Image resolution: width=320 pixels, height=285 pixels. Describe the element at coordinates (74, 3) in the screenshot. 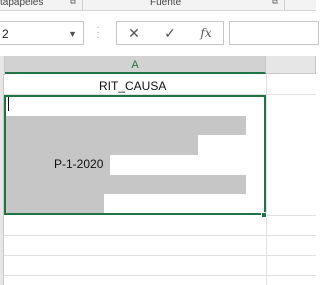

I see `clipboard-dialog-launcher-icon: ⧉` at that location.